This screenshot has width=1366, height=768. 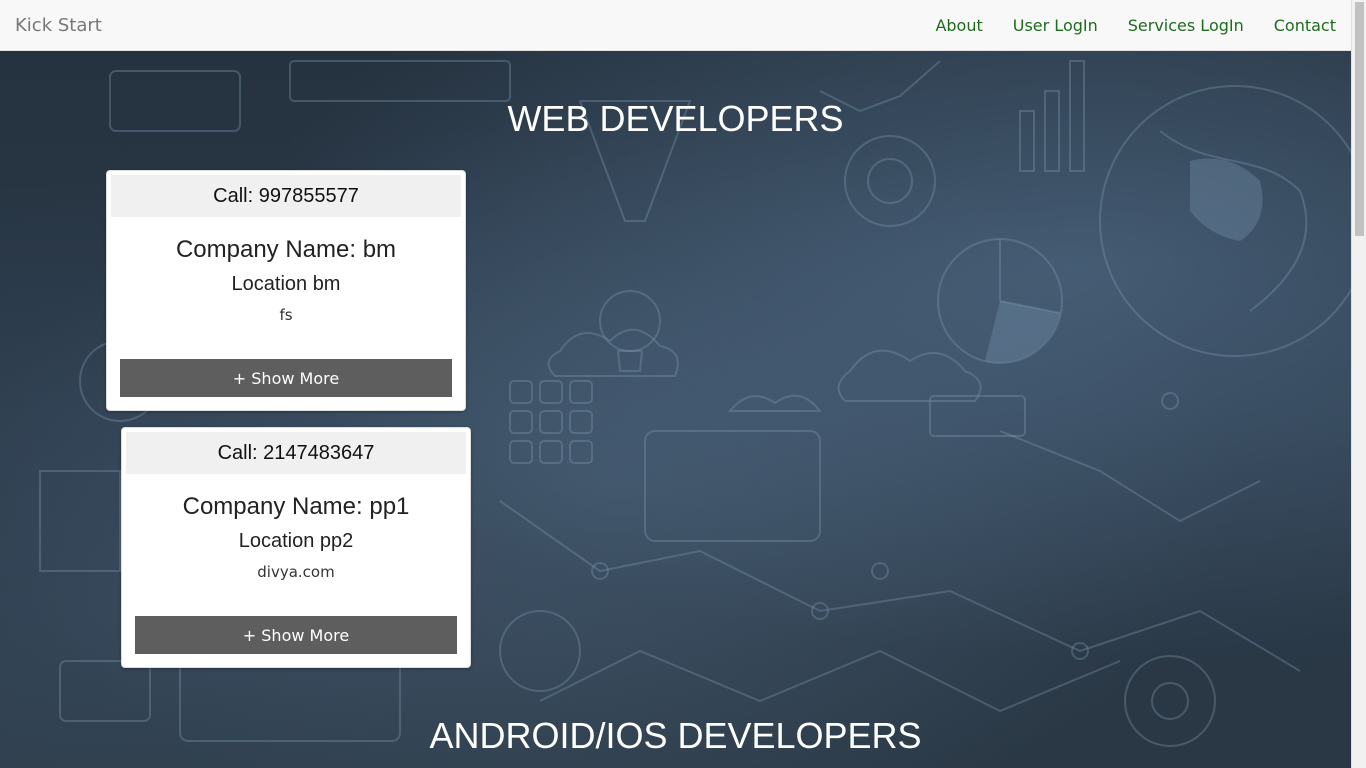 I want to click on web-developers-title: WEB DEVELOPERS, so click(x=675, y=118).